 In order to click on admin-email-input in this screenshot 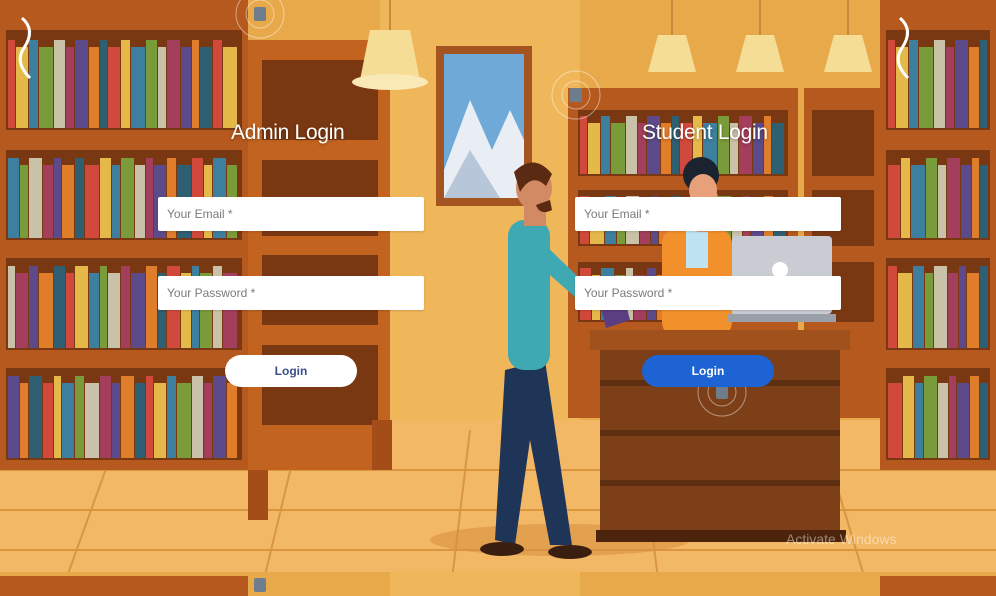, I will do `click(291, 214)`.